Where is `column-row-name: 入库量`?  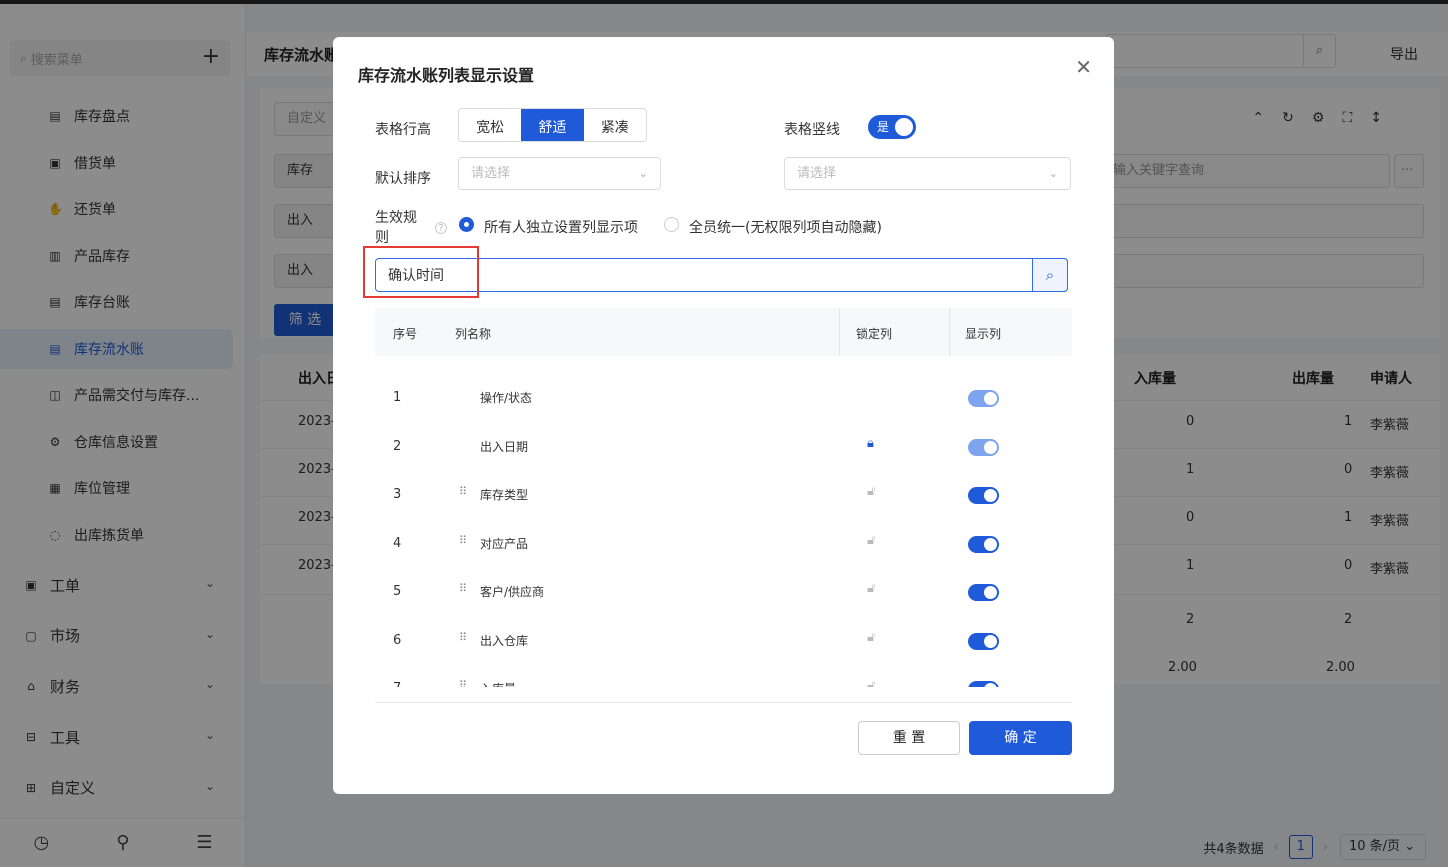
column-row-name: 入库量 is located at coordinates (498, 683).